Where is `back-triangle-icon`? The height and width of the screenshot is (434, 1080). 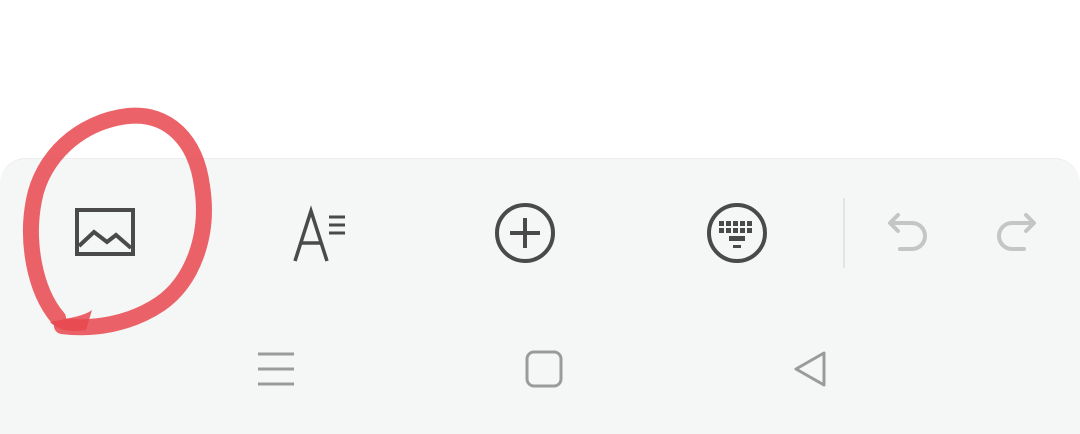 back-triangle-icon is located at coordinates (810, 369).